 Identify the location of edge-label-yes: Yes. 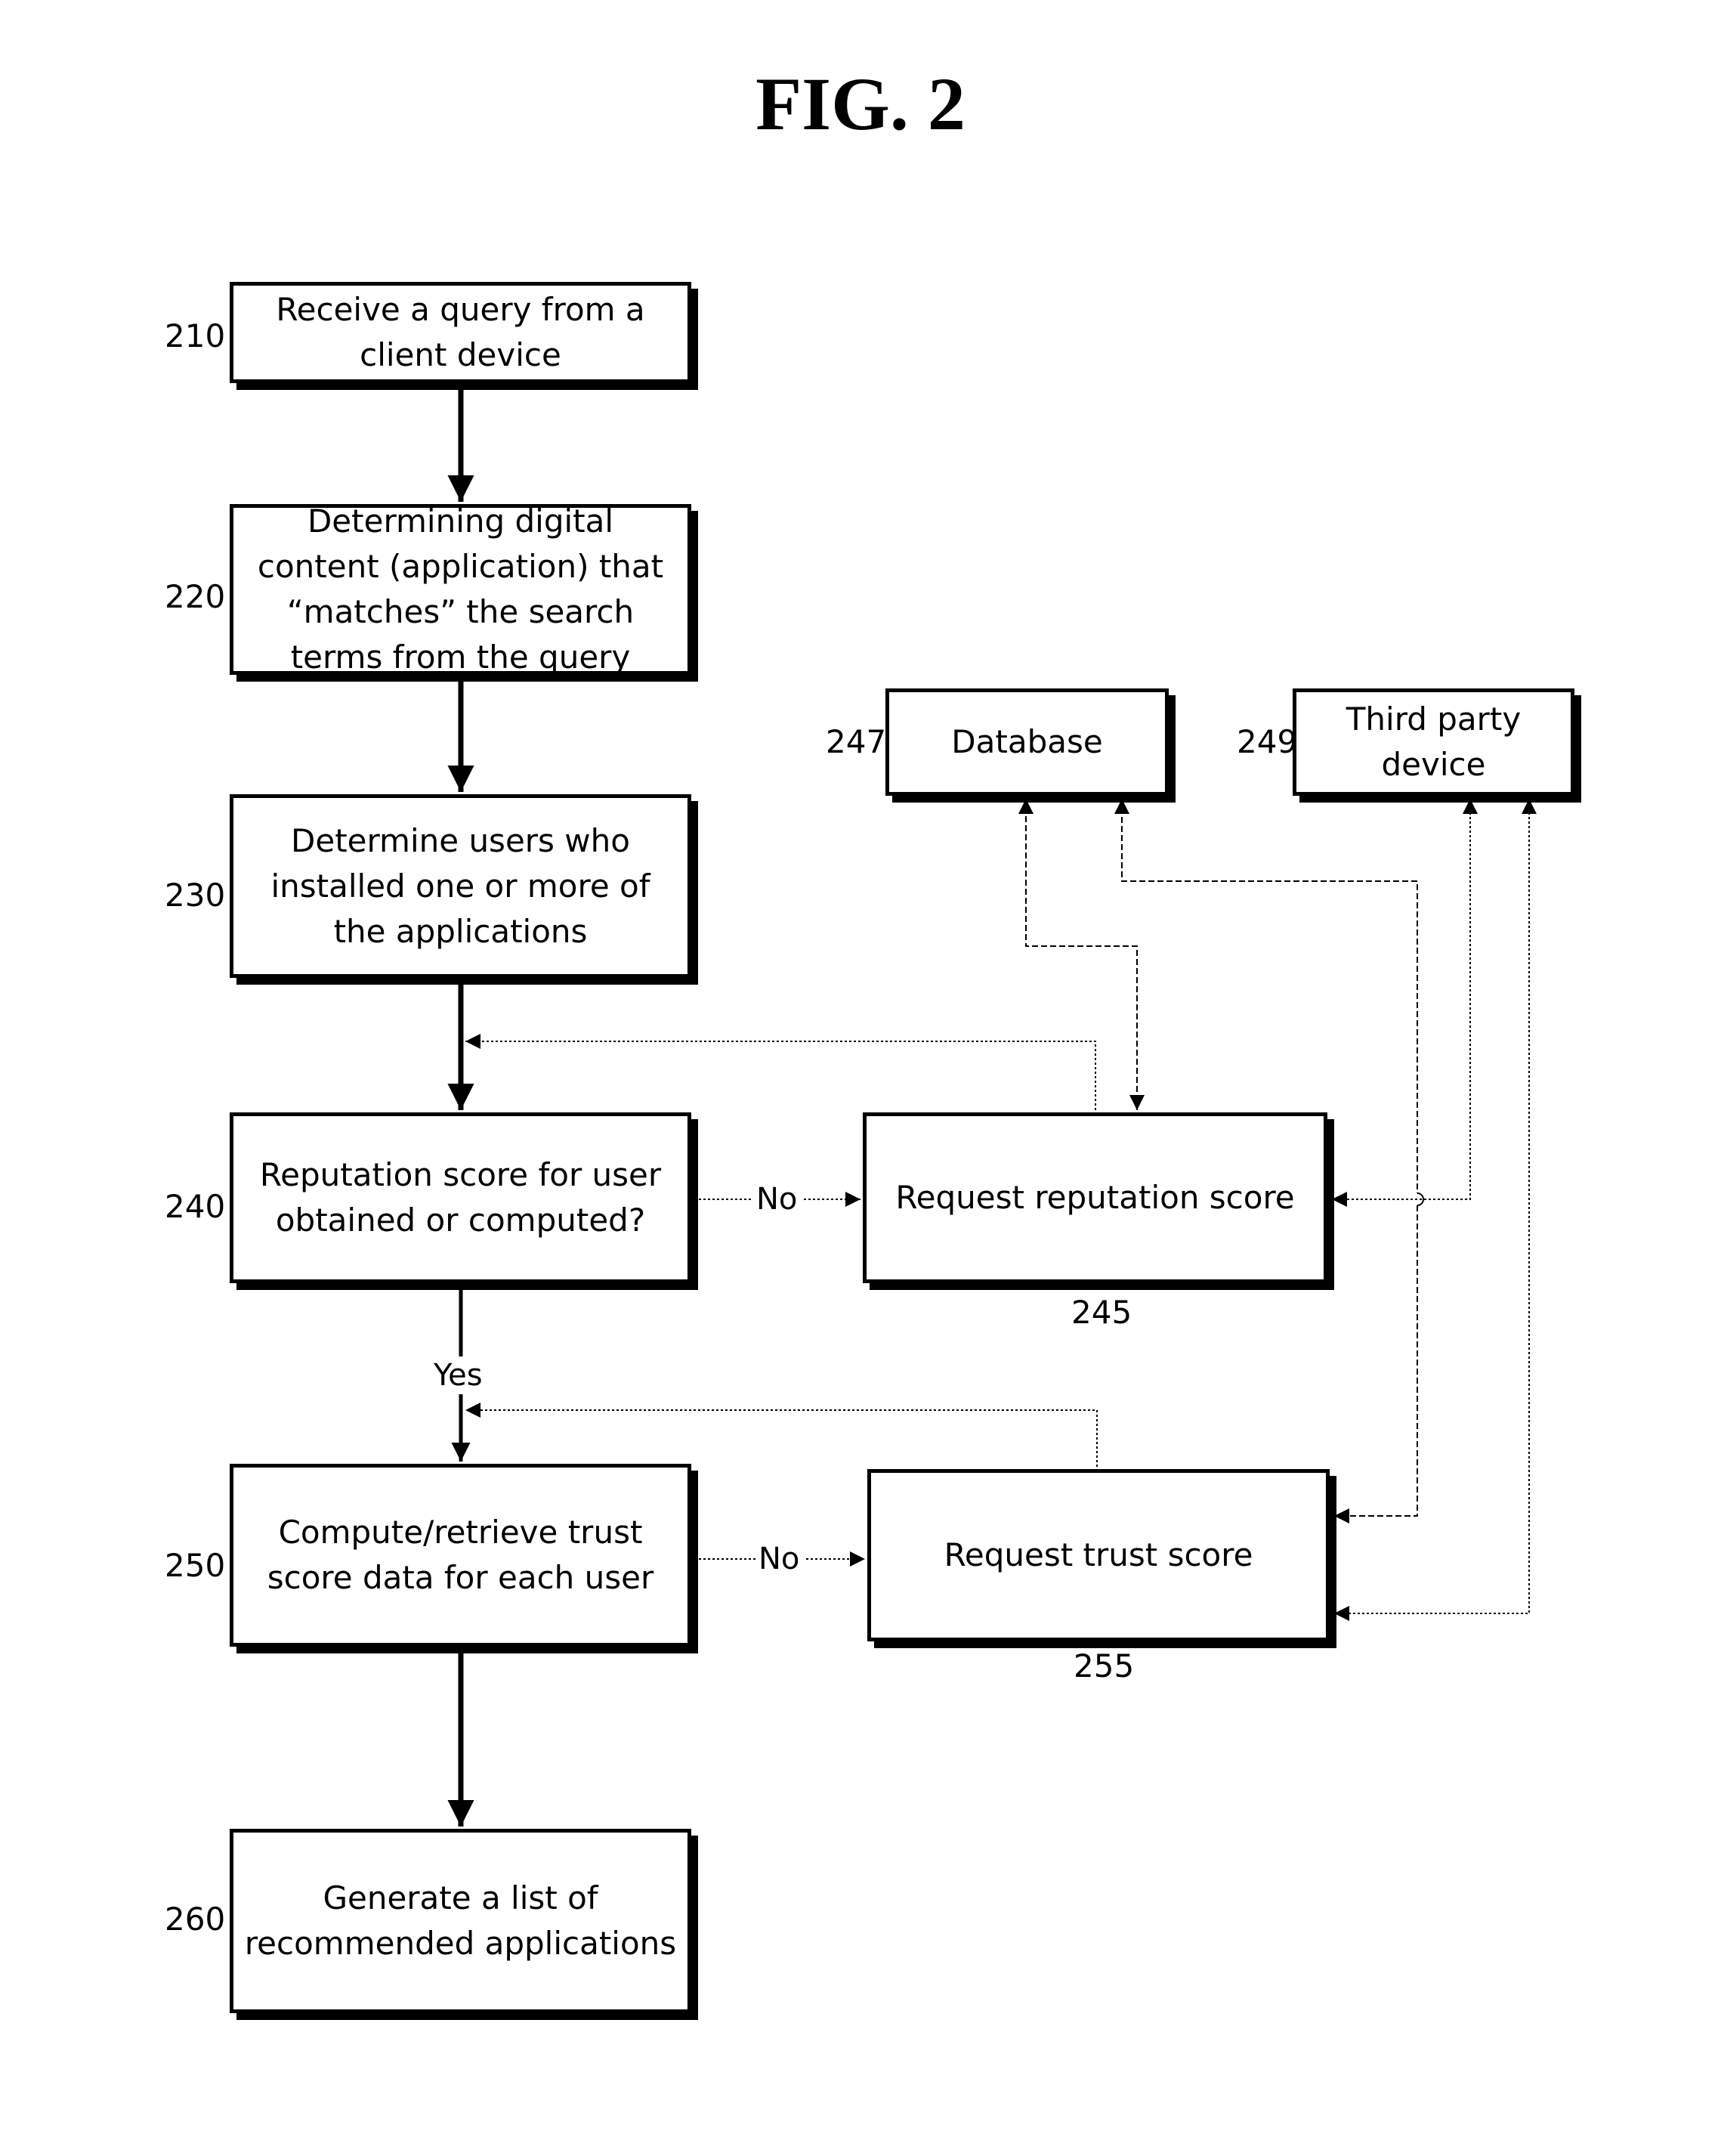
(459, 1375).